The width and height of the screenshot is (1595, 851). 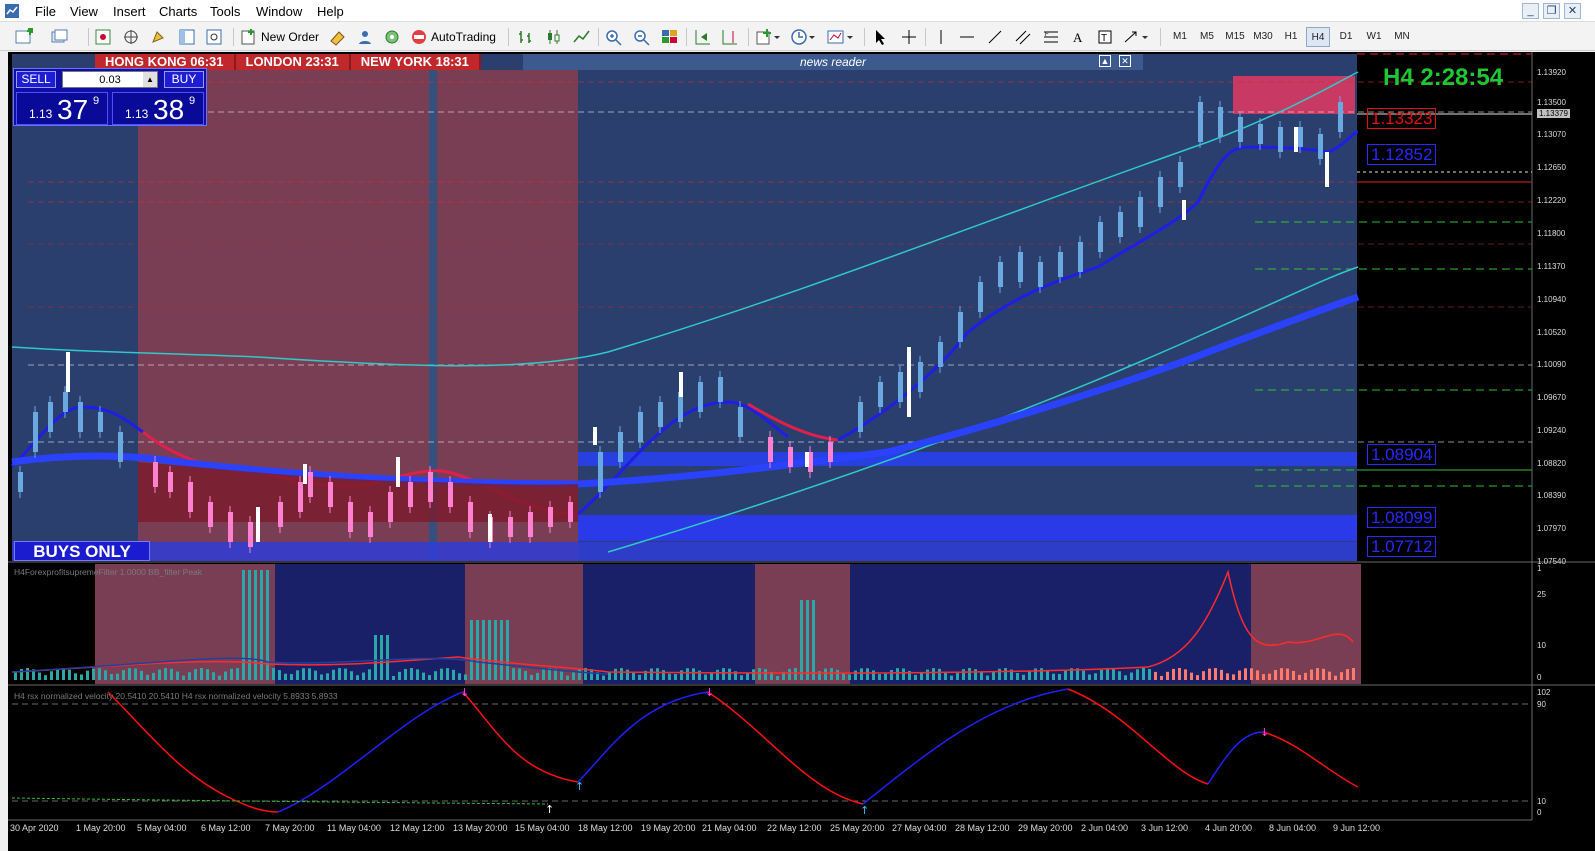 I want to click on text-icon: A, so click(x=1078, y=37).